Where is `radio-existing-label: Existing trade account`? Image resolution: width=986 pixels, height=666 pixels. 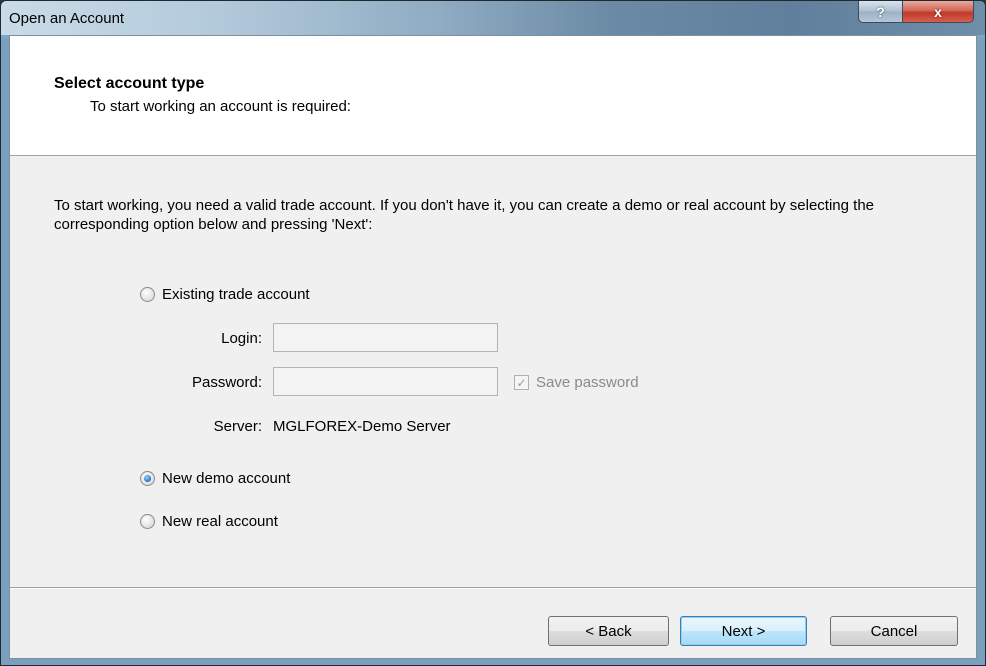 radio-existing-label: Existing trade account is located at coordinates (236, 294).